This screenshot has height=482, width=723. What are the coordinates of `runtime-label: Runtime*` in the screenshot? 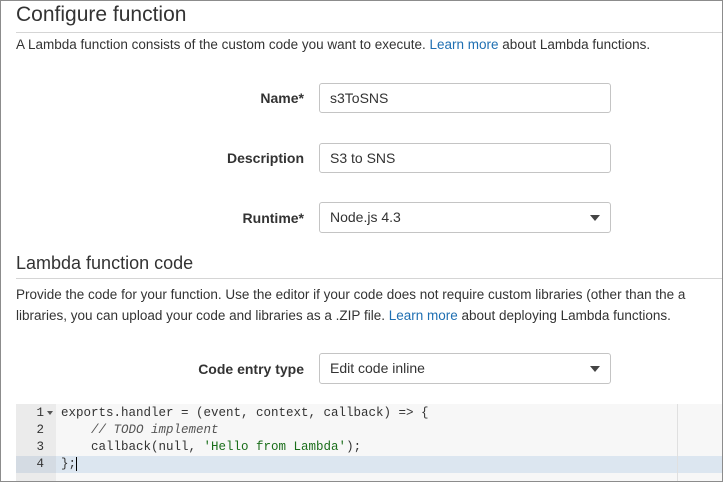 It's located at (273, 218).